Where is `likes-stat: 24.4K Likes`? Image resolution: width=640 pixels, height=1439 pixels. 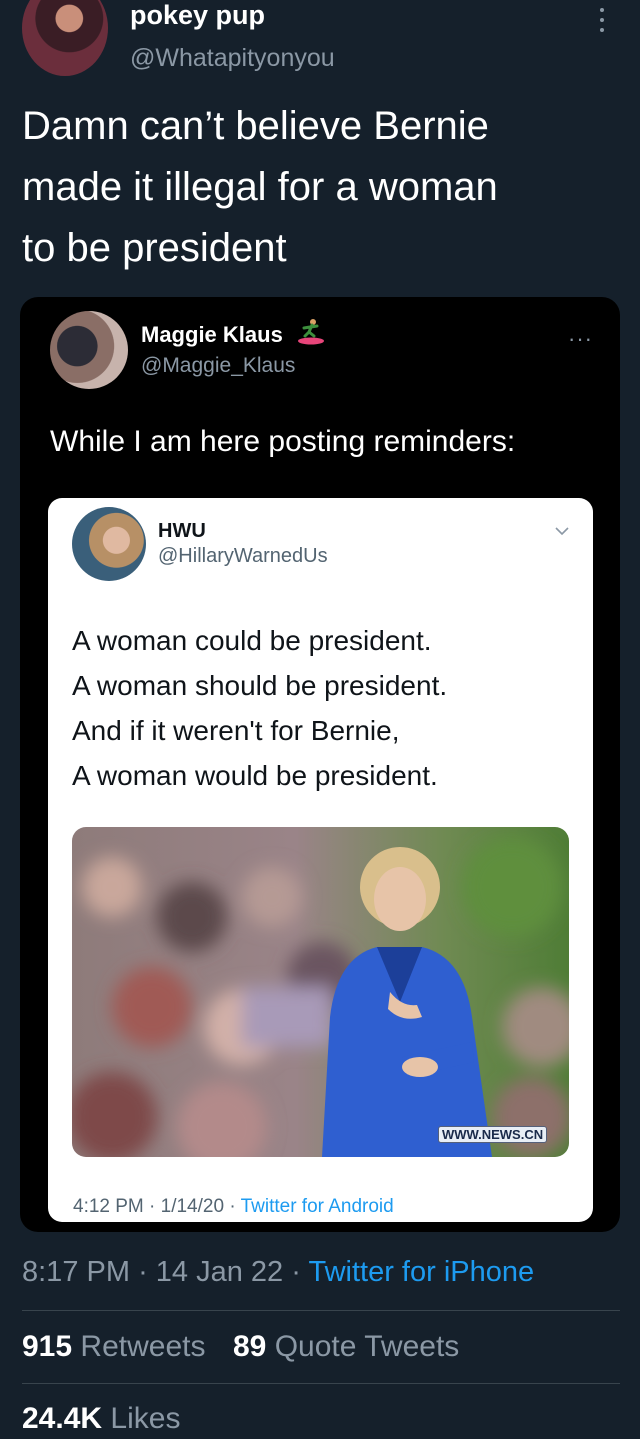
likes-stat: 24.4K Likes is located at coordinates (101, 1419).